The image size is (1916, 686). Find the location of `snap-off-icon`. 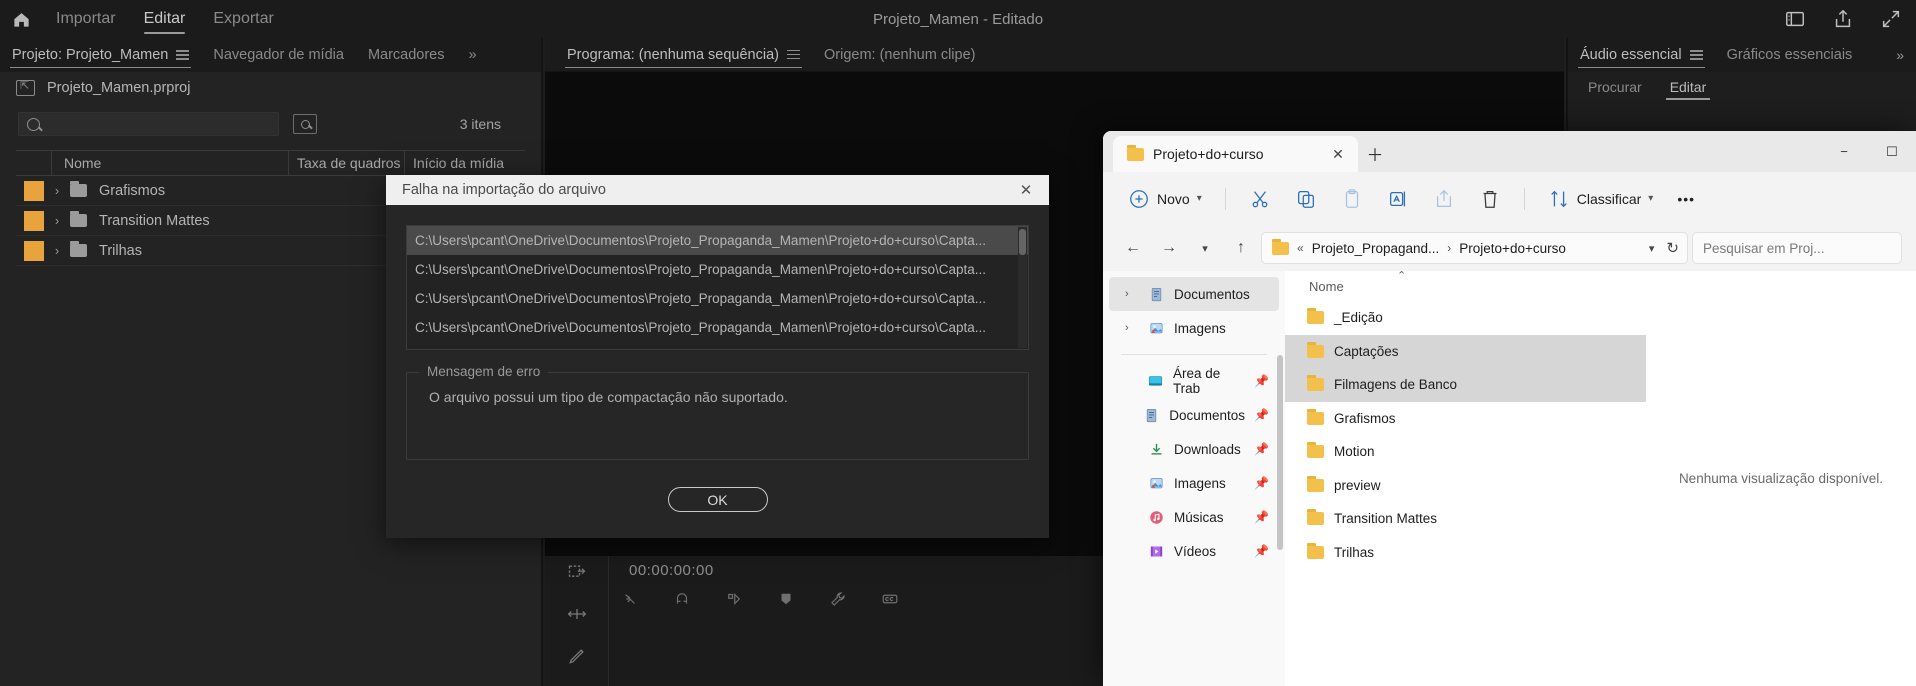

snap-off-icon is located at coordinates (630, 599).